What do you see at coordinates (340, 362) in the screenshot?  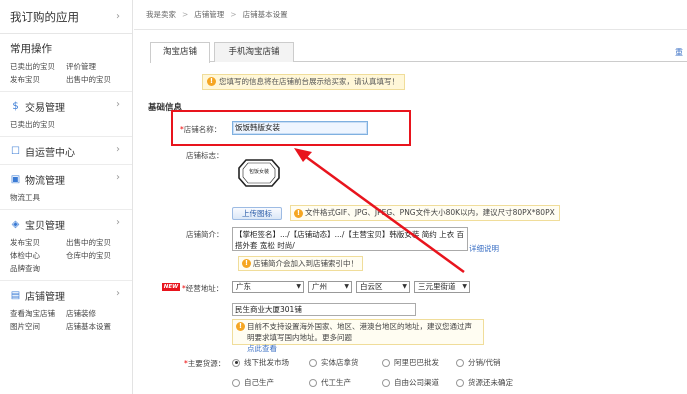 I see `source-option-label: 实体店拿货` at bounding box center [340, 362].